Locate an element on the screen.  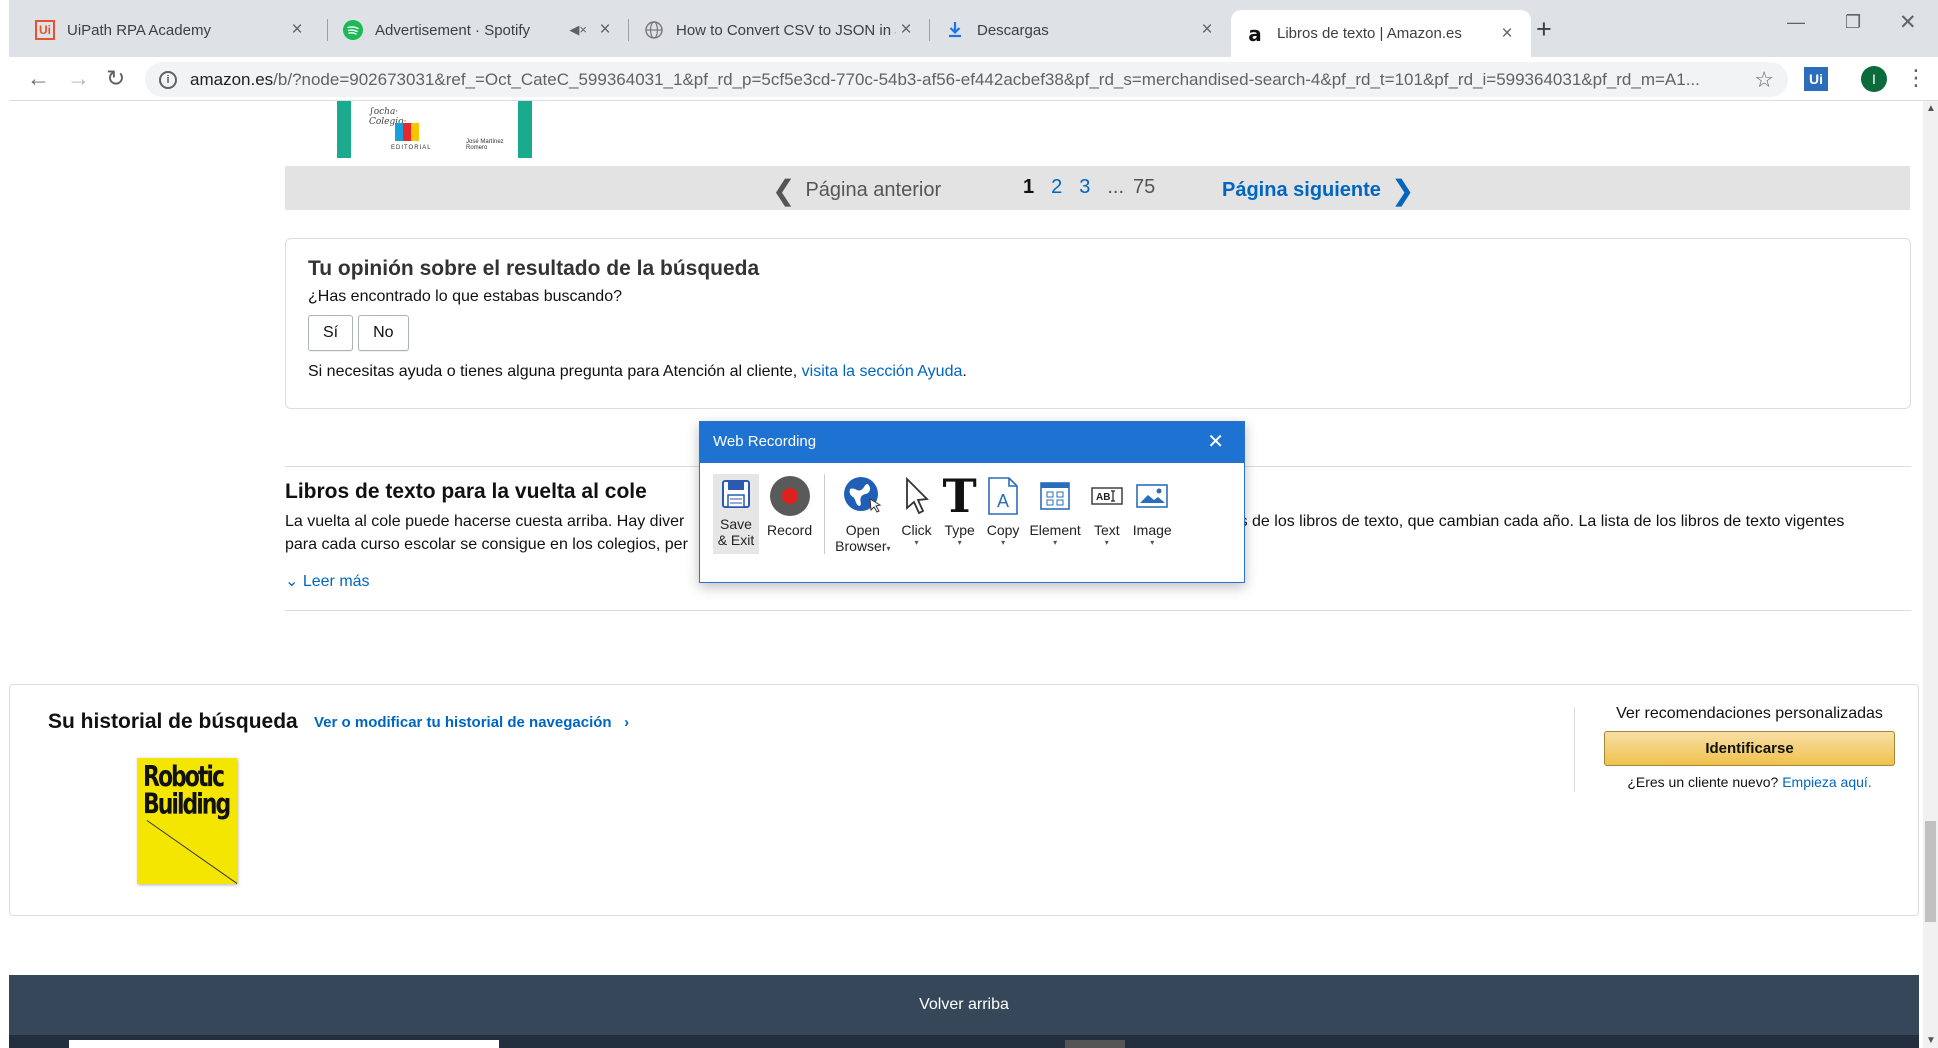
save-exit-button: Save & Exit is located at coordinates (736, 514).